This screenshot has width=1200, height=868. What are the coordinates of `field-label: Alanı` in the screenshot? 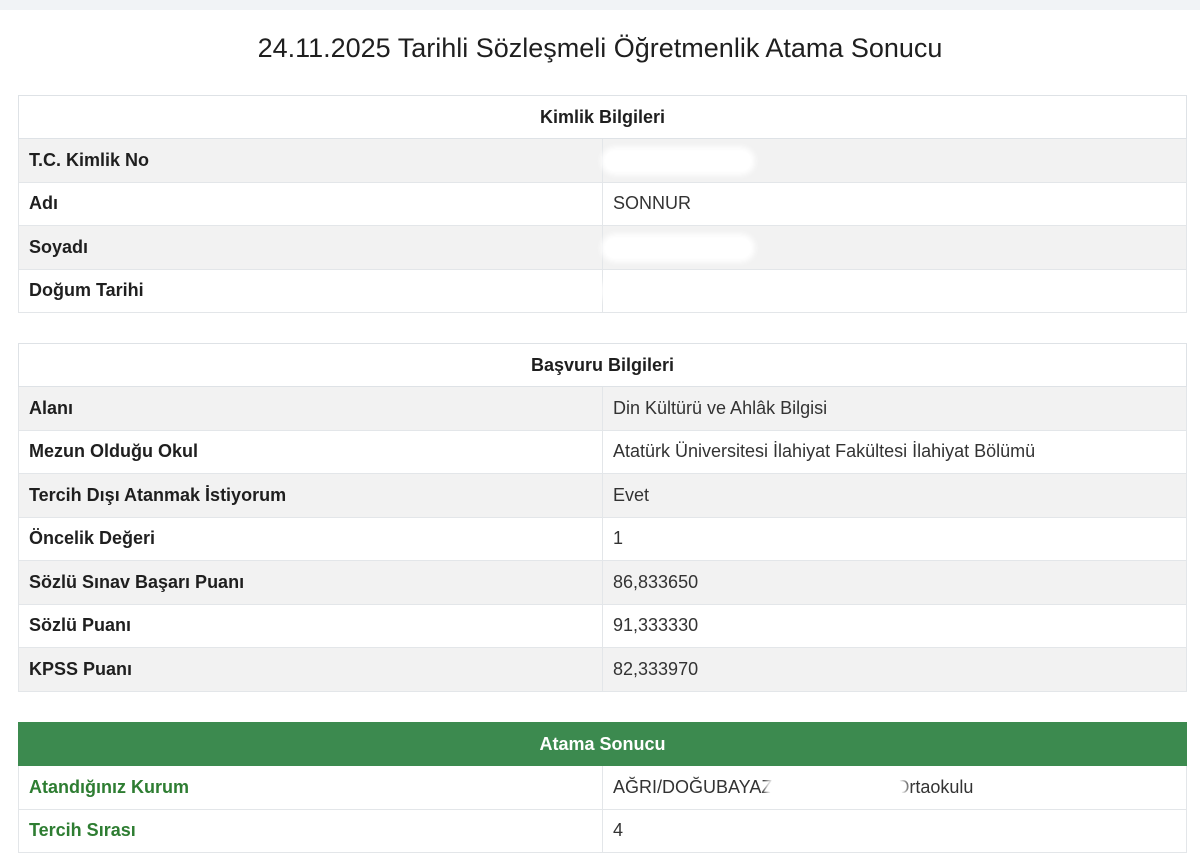 It's located at (310, 408).